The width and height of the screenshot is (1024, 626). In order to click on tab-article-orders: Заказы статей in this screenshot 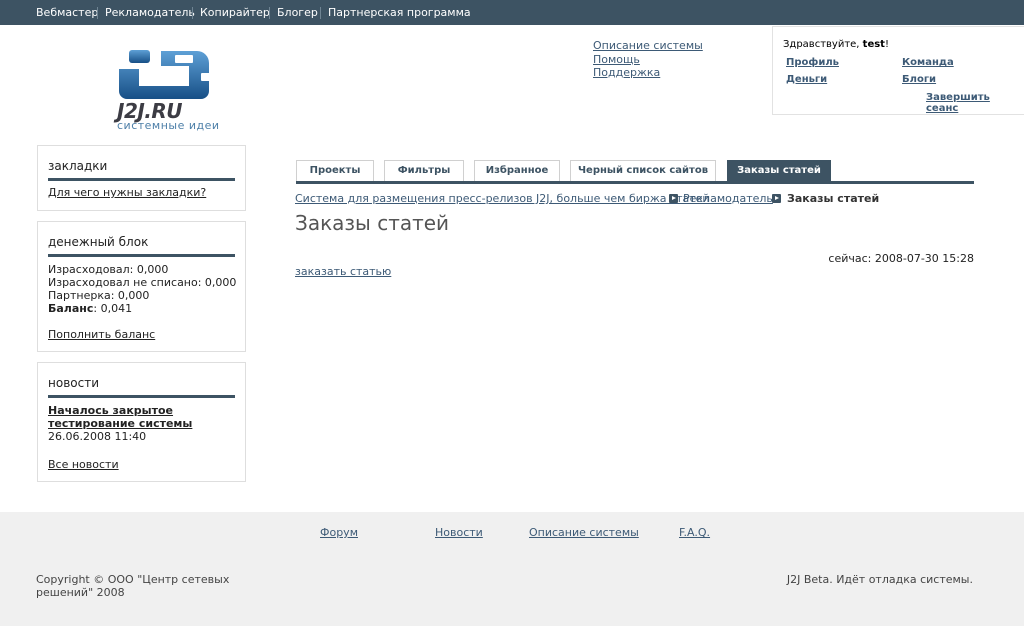, I will do `click(779, 170)`.